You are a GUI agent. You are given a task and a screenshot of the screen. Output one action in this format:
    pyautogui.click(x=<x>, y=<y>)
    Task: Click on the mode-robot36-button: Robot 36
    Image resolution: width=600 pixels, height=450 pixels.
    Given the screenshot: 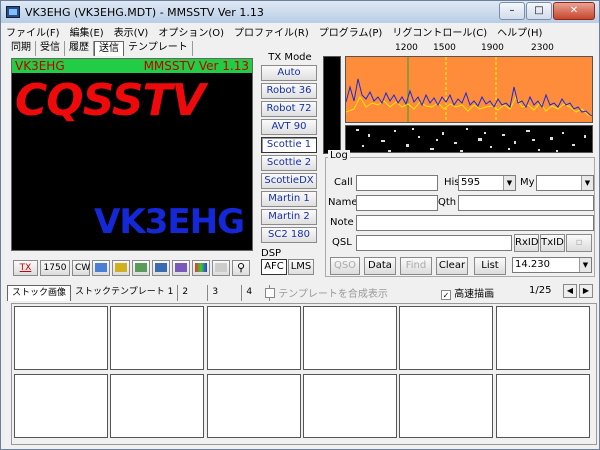 What is the action you would take?
    pyautogui.click(x=289, y=91)
    